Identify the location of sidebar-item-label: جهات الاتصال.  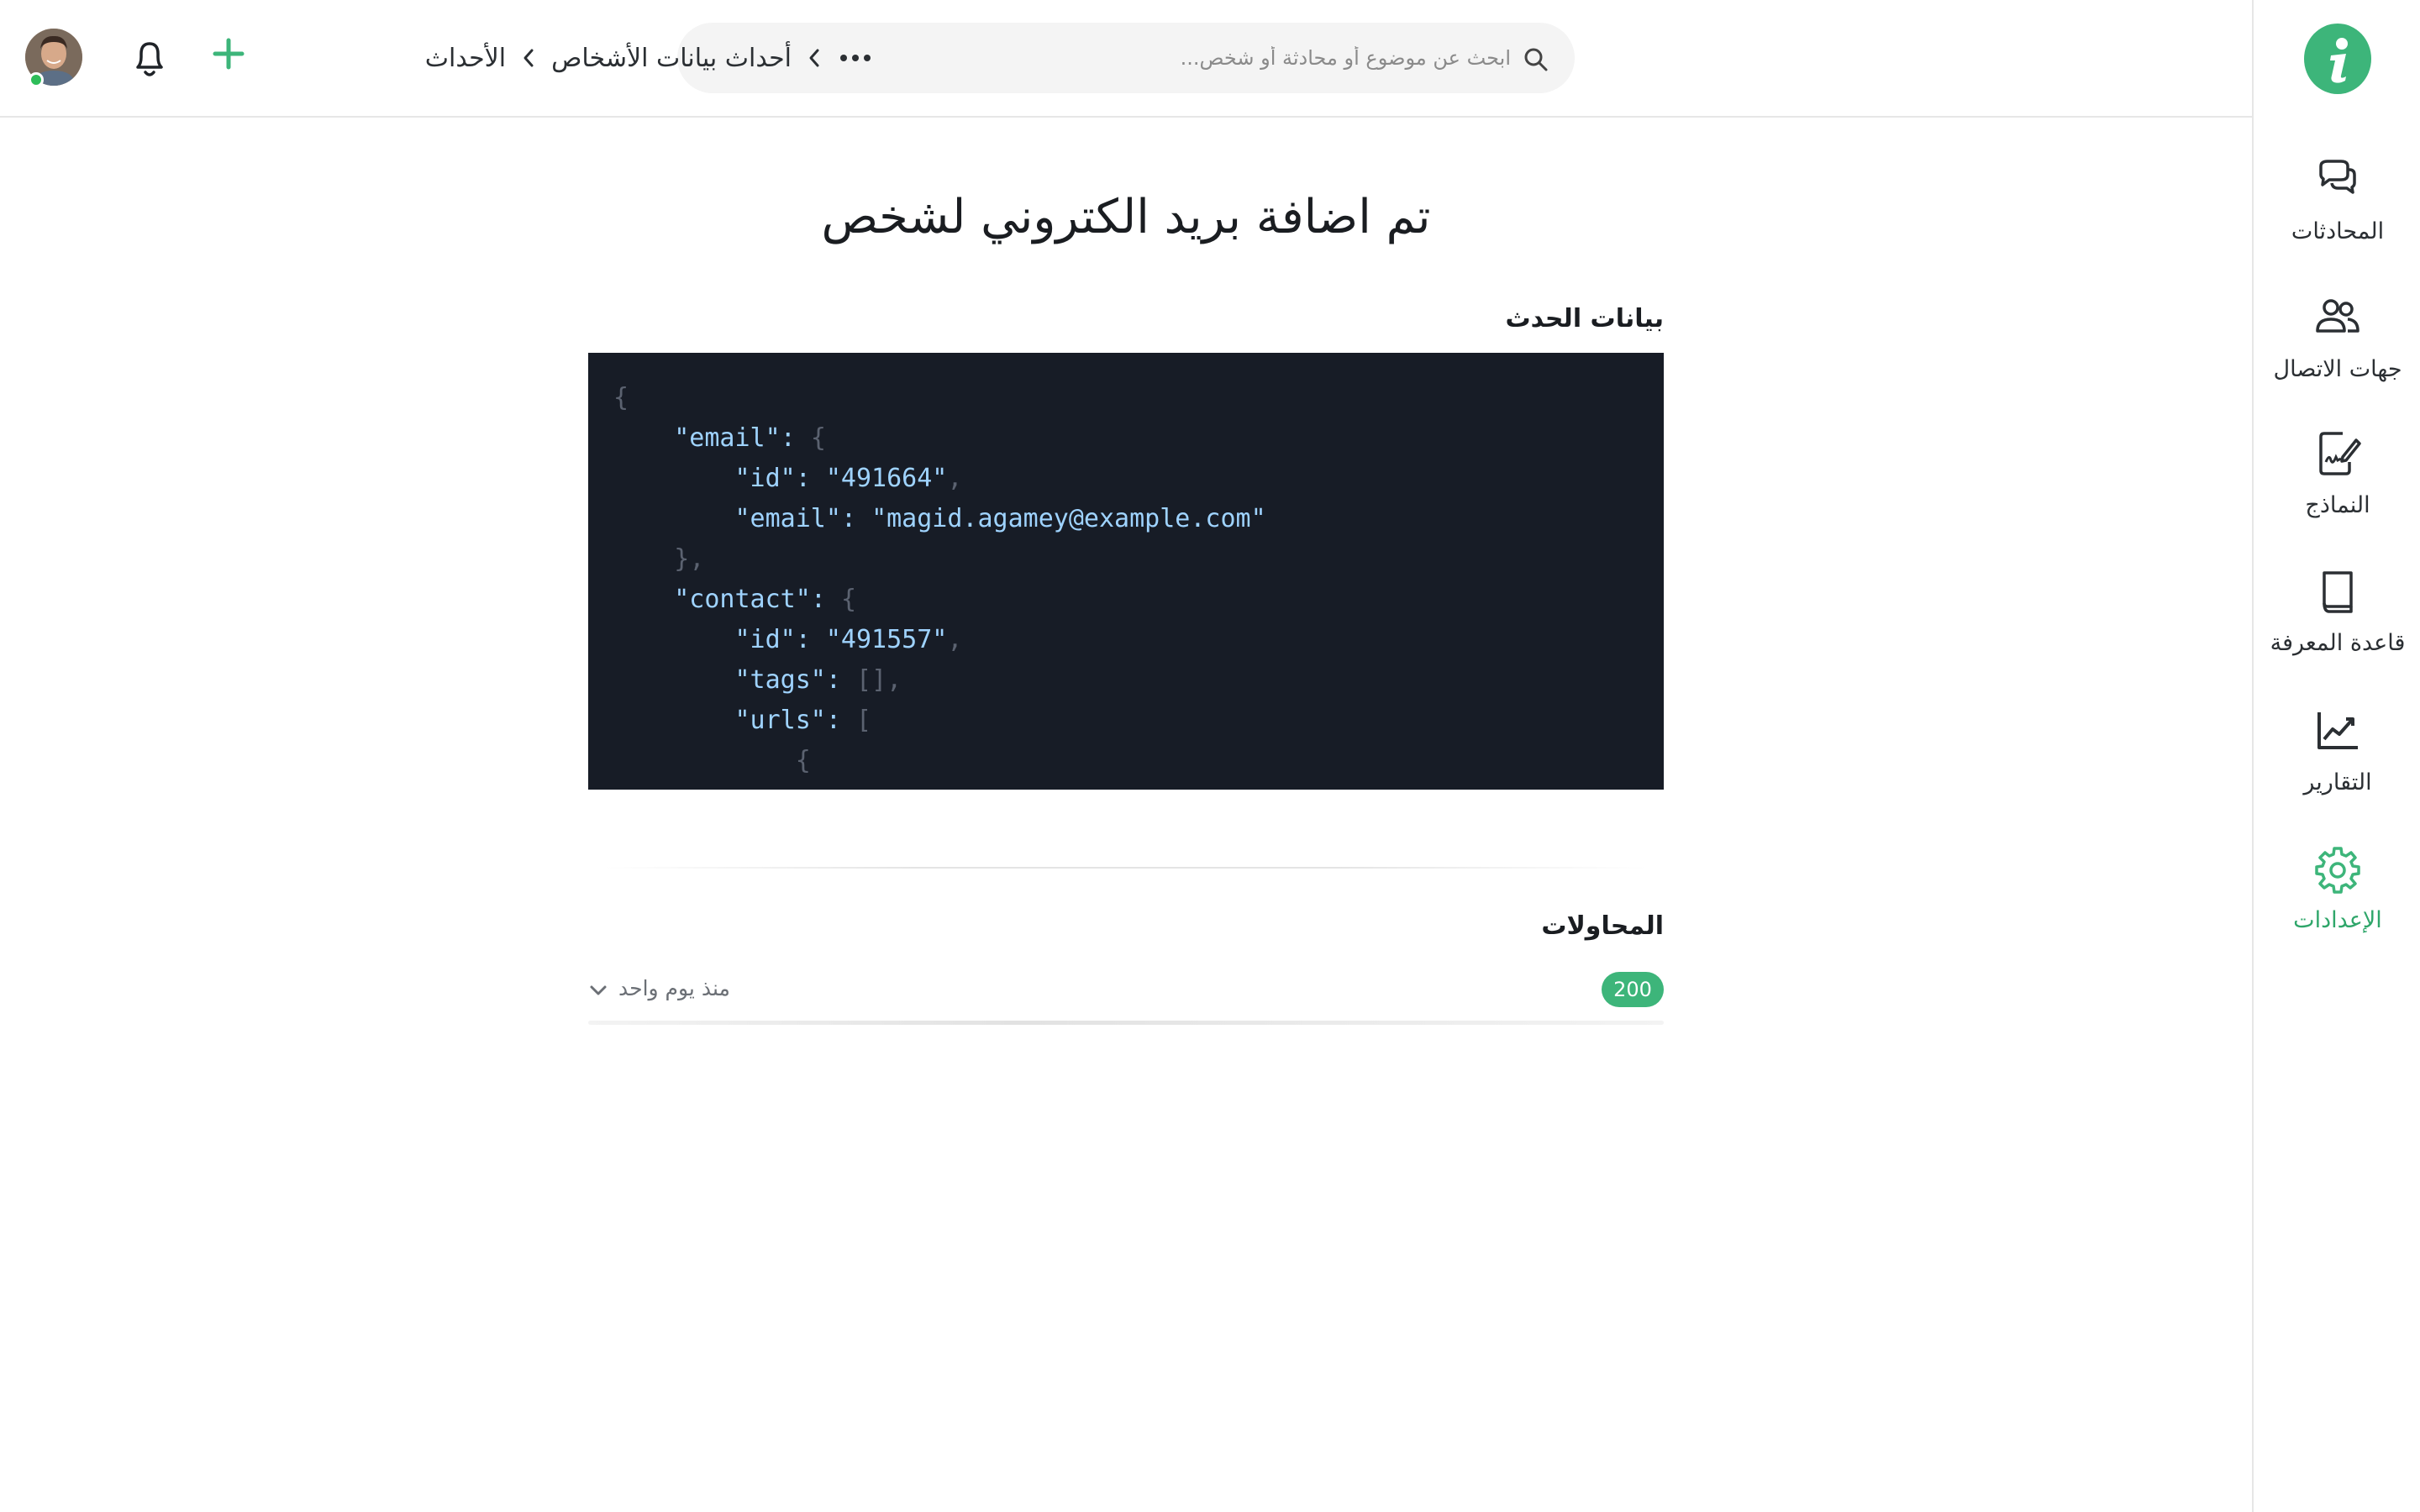
(2337, 369).